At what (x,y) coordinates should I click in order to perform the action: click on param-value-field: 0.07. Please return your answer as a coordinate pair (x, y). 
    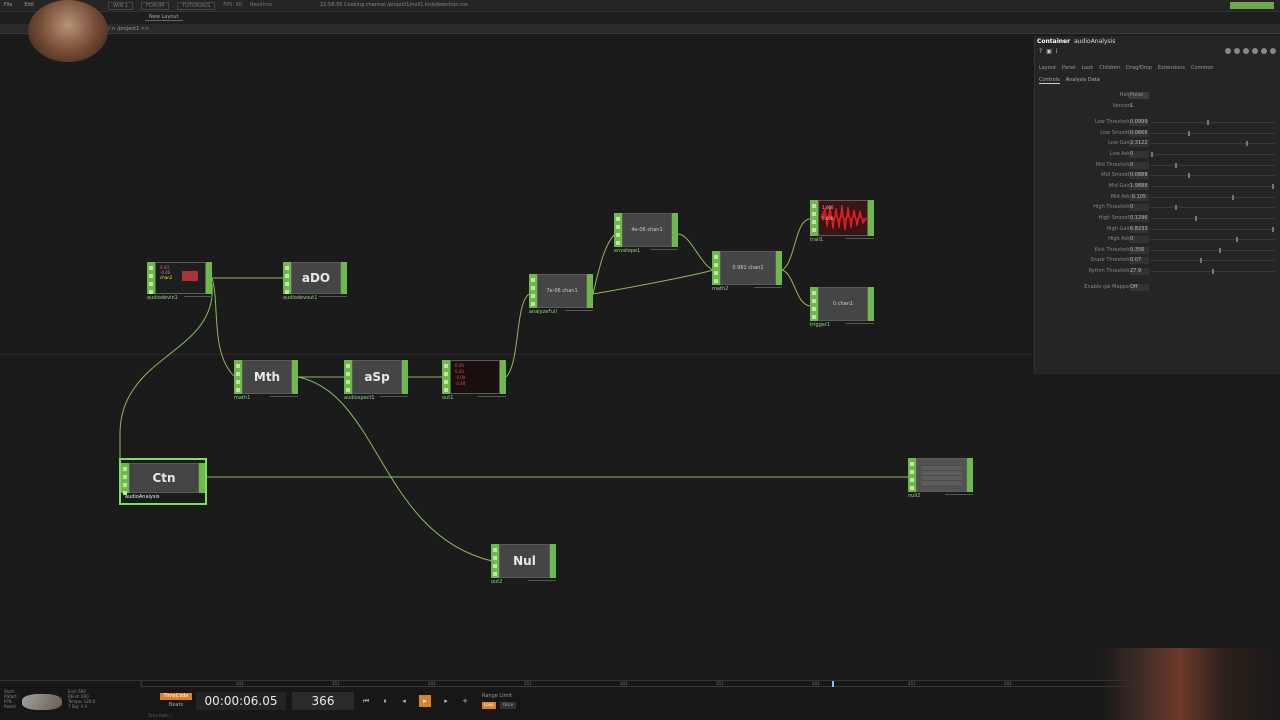
    Looking at the image, I should click on (1139, 261).